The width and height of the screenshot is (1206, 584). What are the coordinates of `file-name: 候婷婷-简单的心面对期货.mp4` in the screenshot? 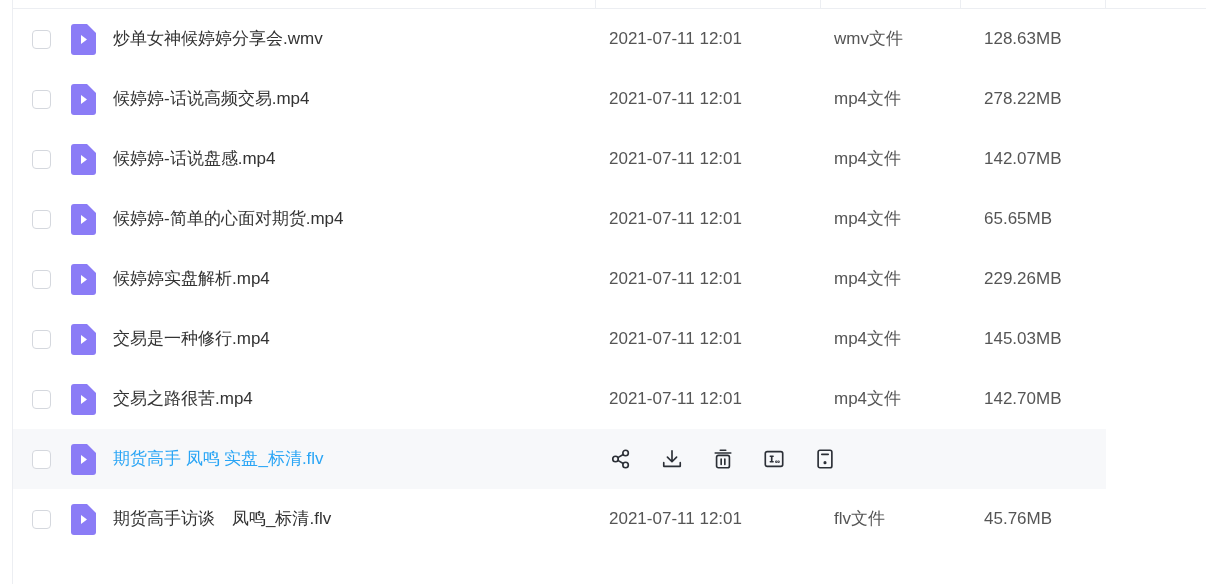 It's located at (228, 219).